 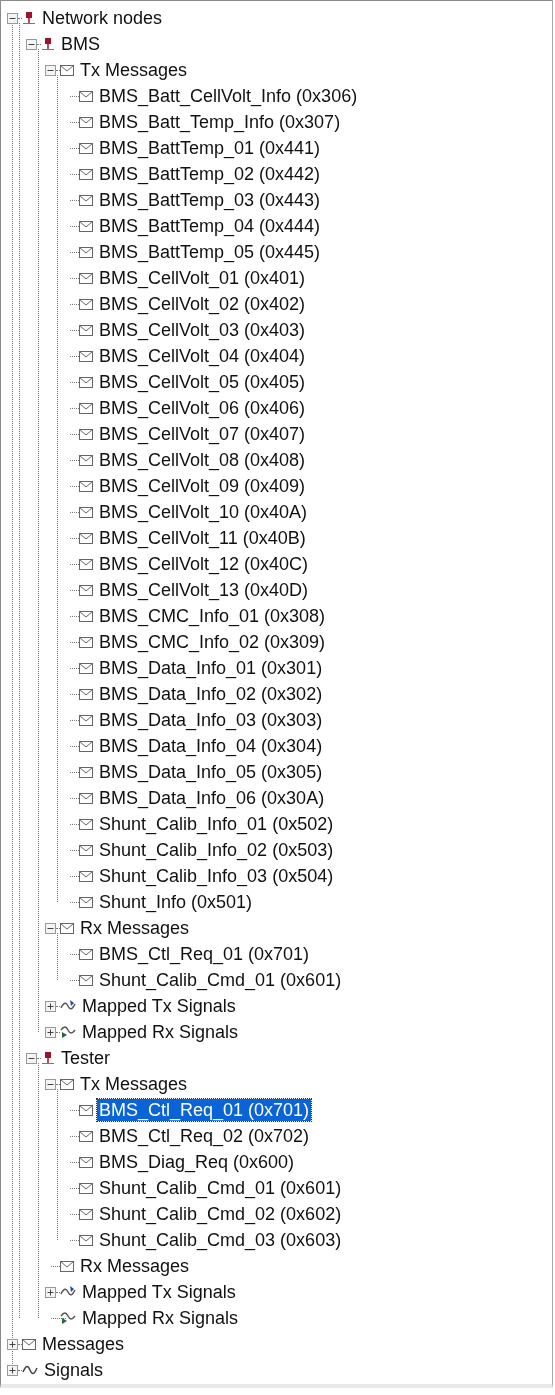 I want to click on tree-item: BMS_BattTemp_03 (0x443), so click(x=210, y=200).